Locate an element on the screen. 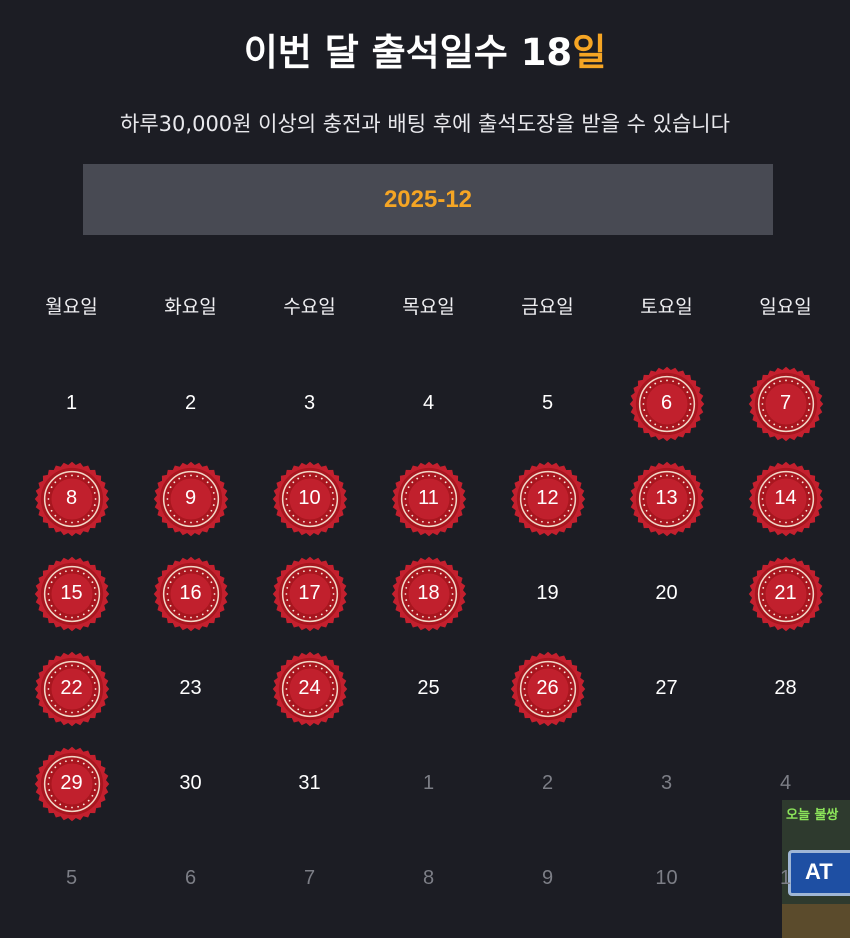 Image resolution: width=850 pixels, height=938 pixels. ad-sign-text: AT is located at coordinates (819, 871).